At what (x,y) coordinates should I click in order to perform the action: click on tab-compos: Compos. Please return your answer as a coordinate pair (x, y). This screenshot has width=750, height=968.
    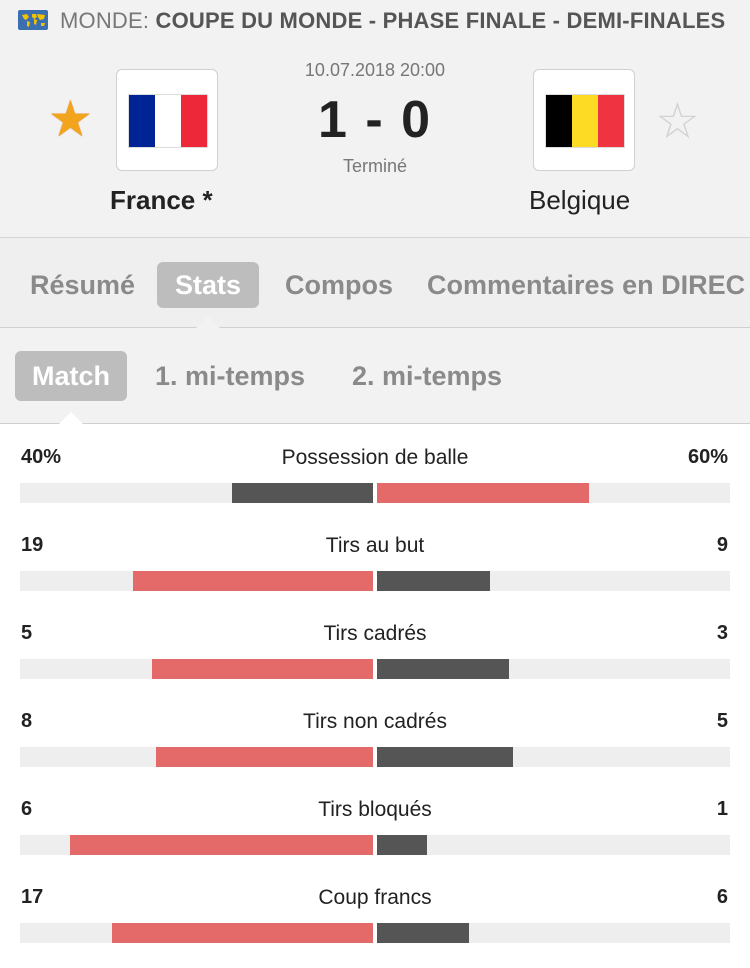
    Looking at the image, I should click on (339, 285).